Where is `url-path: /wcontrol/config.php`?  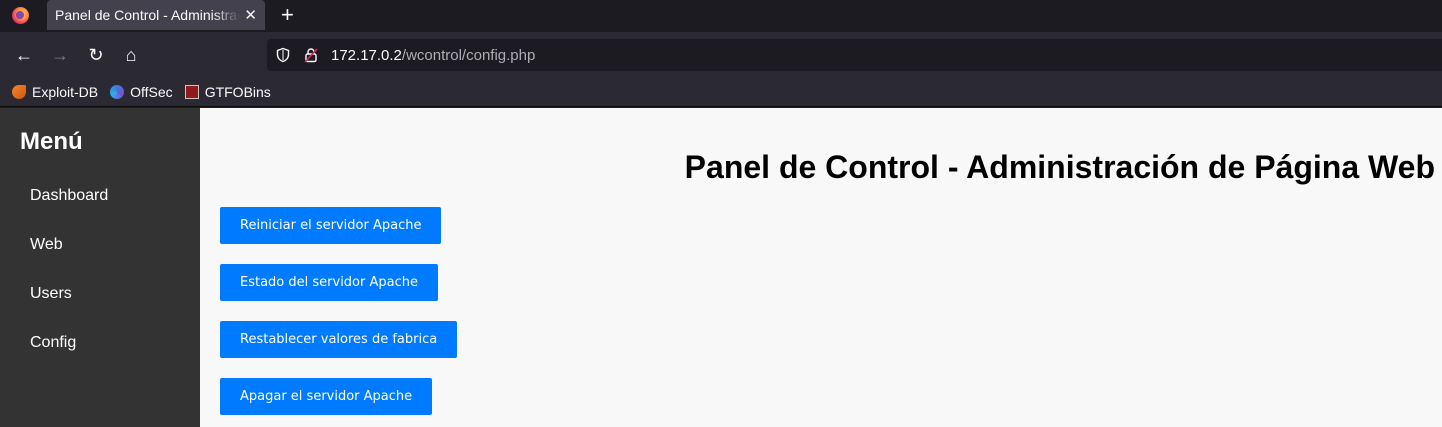
url-path: /wcontrol/config.php is located at coordinates (468, 55).